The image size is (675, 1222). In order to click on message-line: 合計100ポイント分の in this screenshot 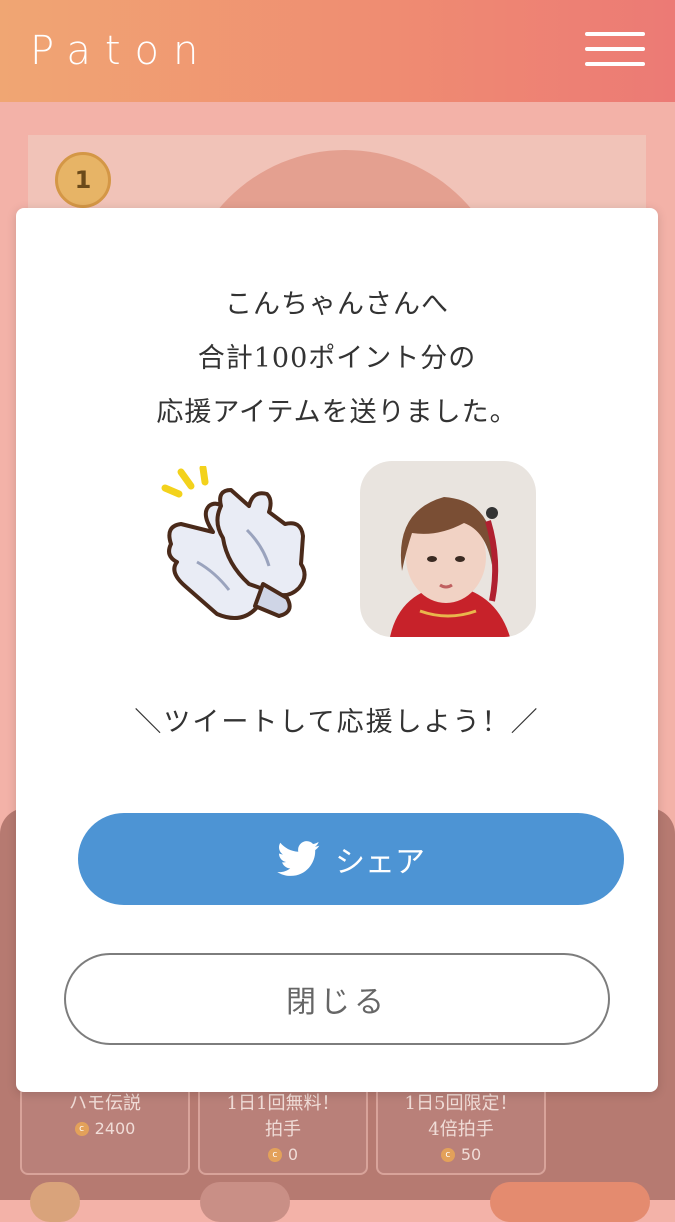, I will do `click(337, 358)`.